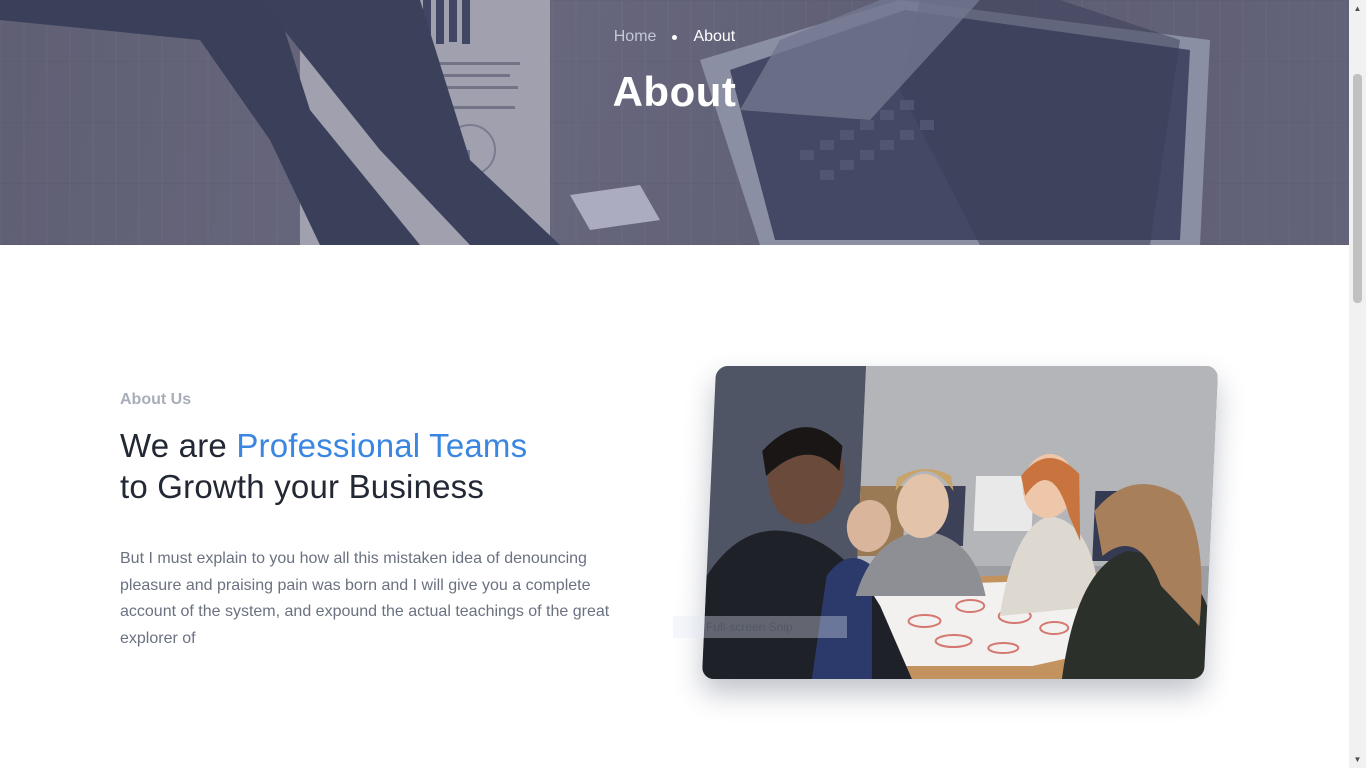 This screenshot has height=768, width=1366. What do you see at coordinates (156, 399) in the screenshot?
I see `section-eyebrow: About Us` at bounding box center [156, 399].